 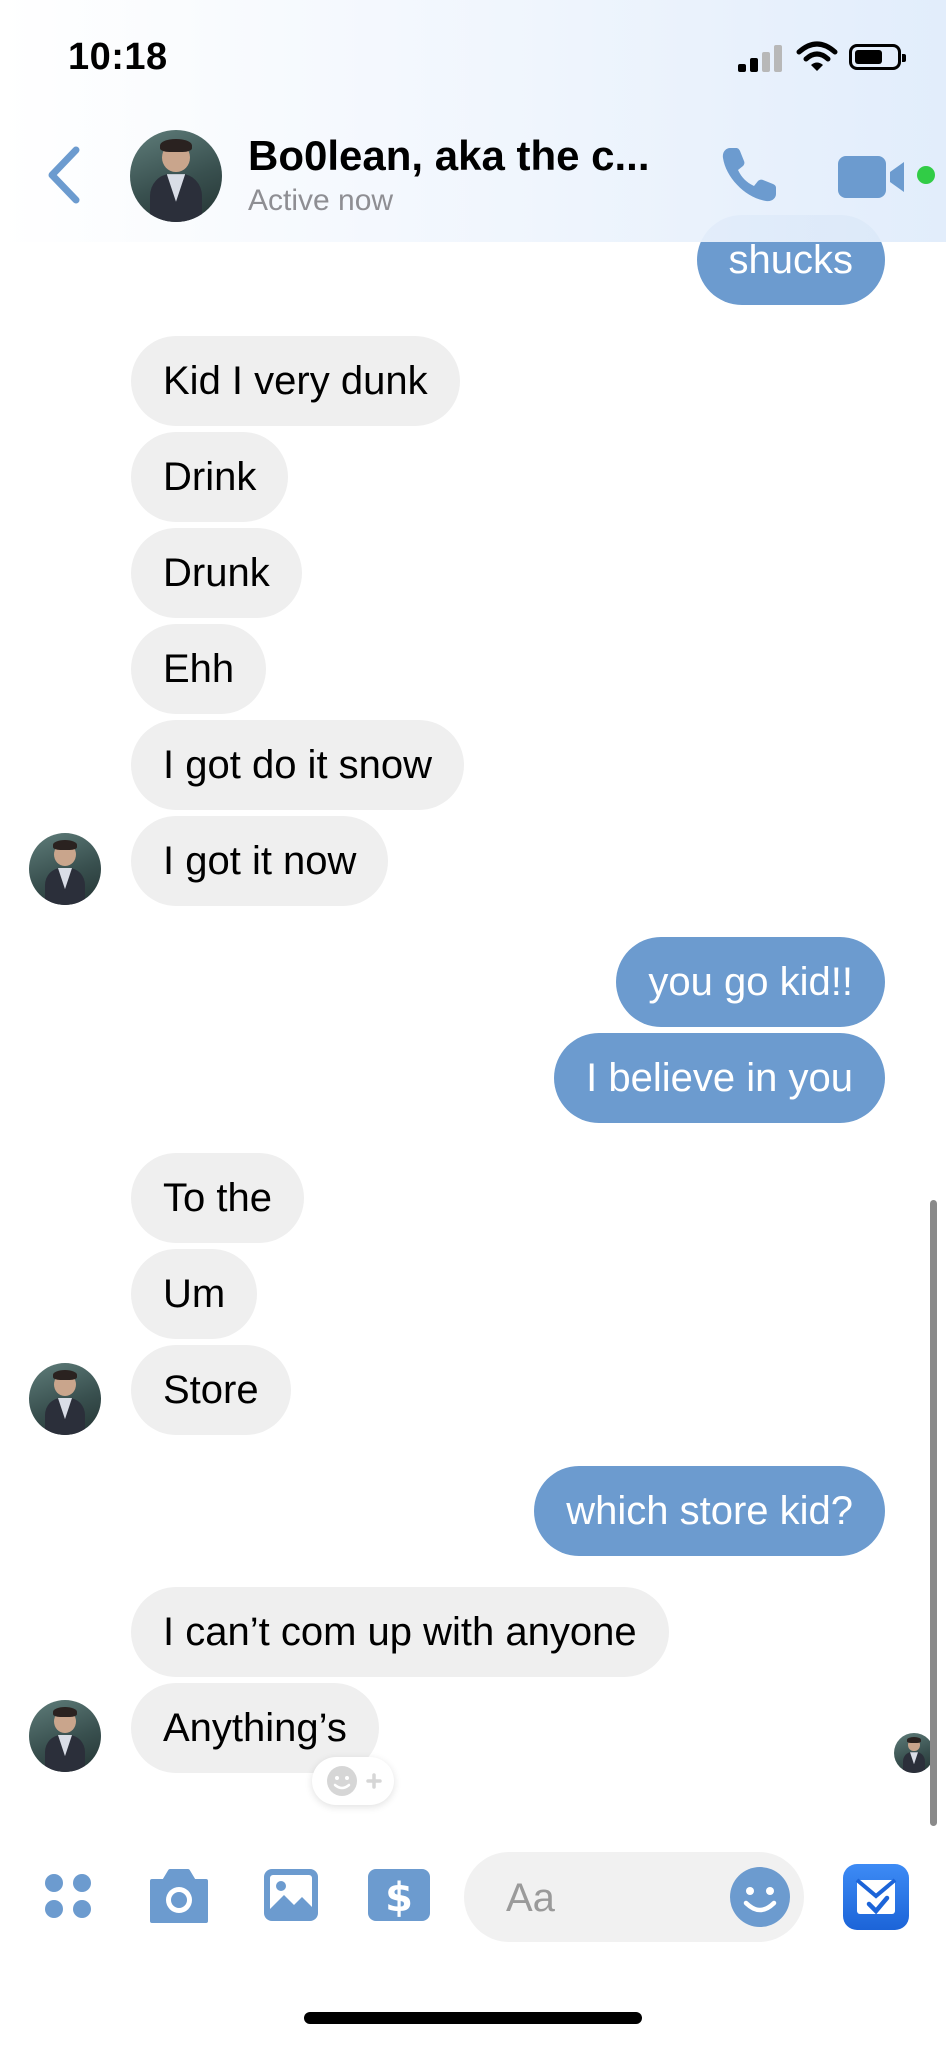 I want to click on quick-send-icon, so click(x=876, y=1896).